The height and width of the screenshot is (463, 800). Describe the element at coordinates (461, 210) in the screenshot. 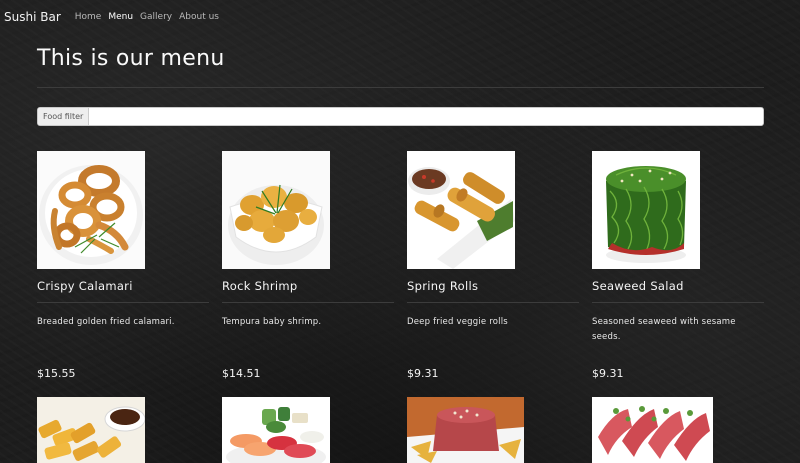

I see `spring-rolls-photo` at that location.